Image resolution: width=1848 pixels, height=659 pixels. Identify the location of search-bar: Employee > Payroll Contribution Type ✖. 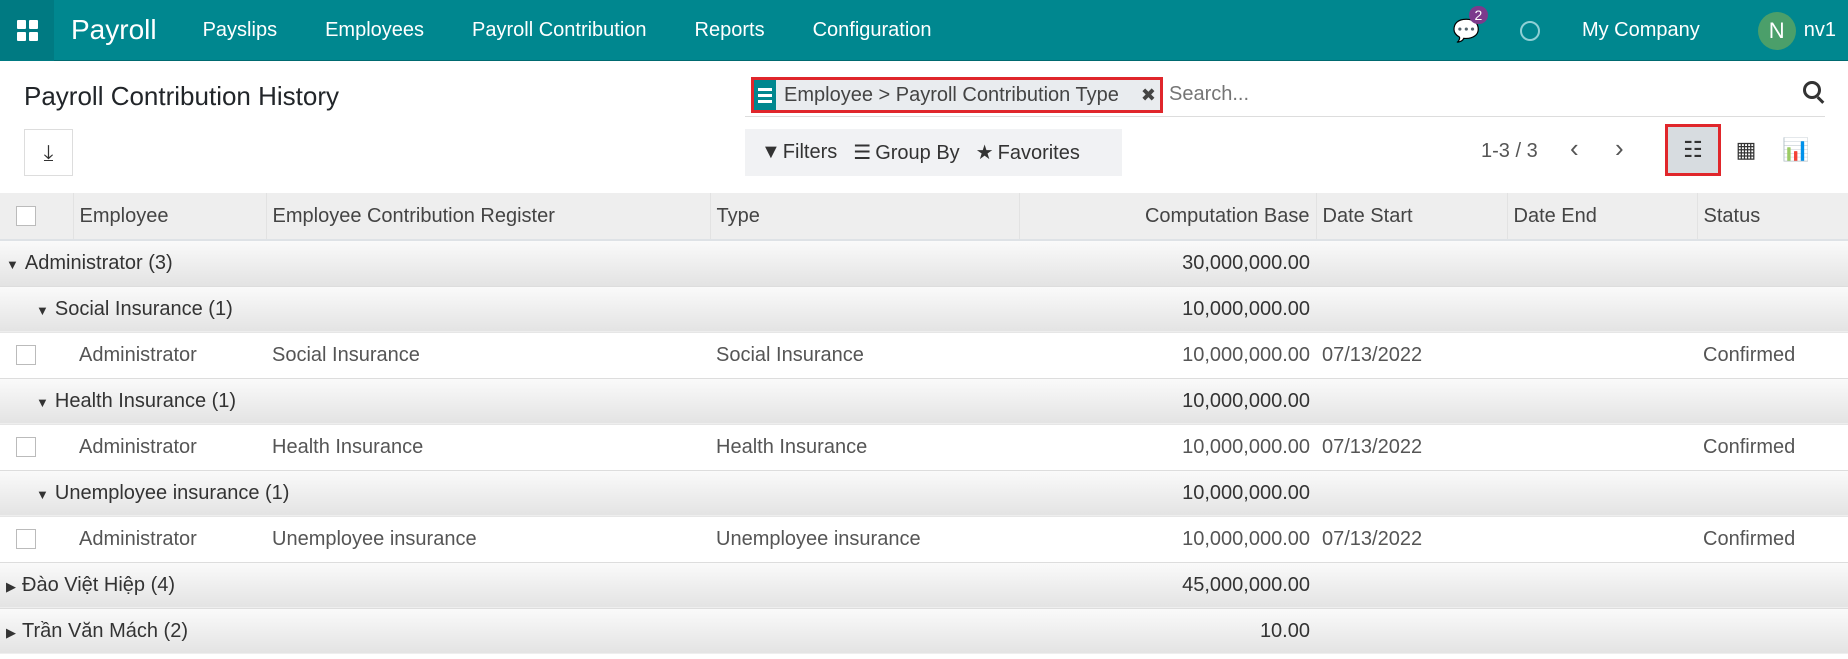
(1285, 96).